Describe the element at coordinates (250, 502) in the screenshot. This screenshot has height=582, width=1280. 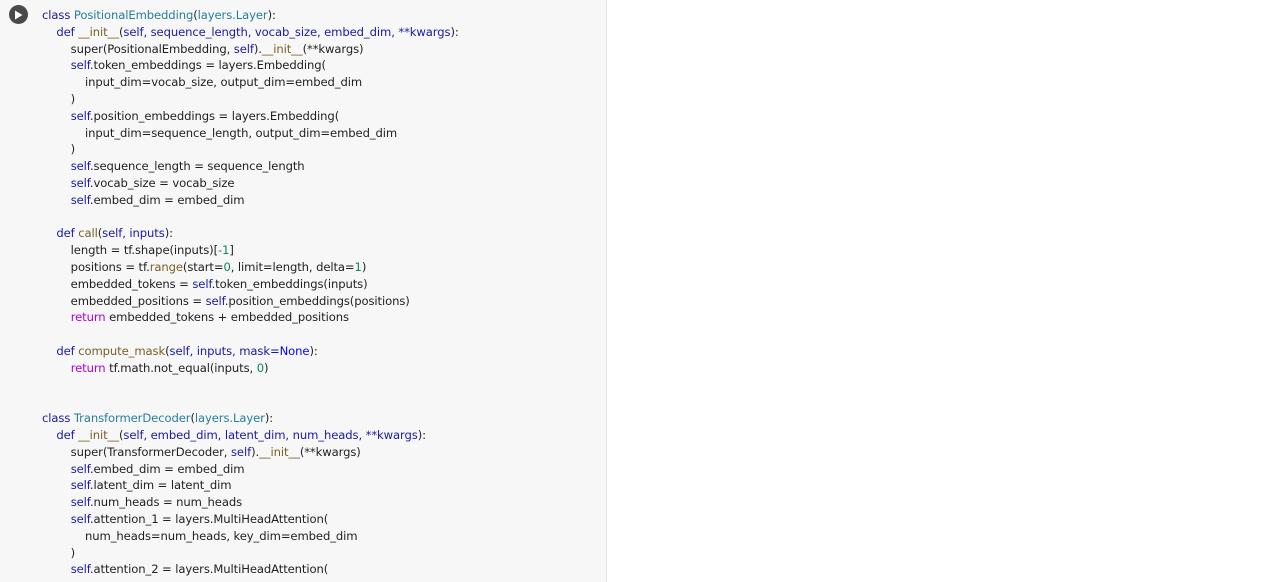
I see `code-line: self.num_heads = num_heads` at that location.